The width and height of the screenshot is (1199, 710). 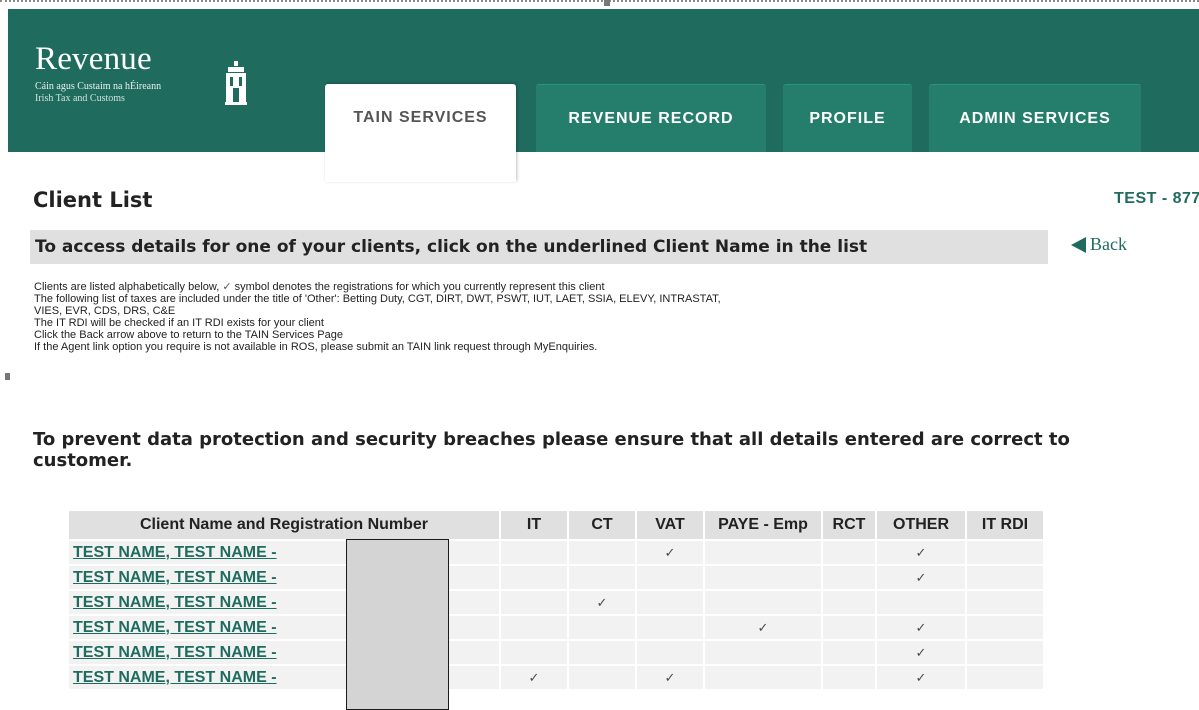 I want to click on cell-other, so click(x=921, y=602).